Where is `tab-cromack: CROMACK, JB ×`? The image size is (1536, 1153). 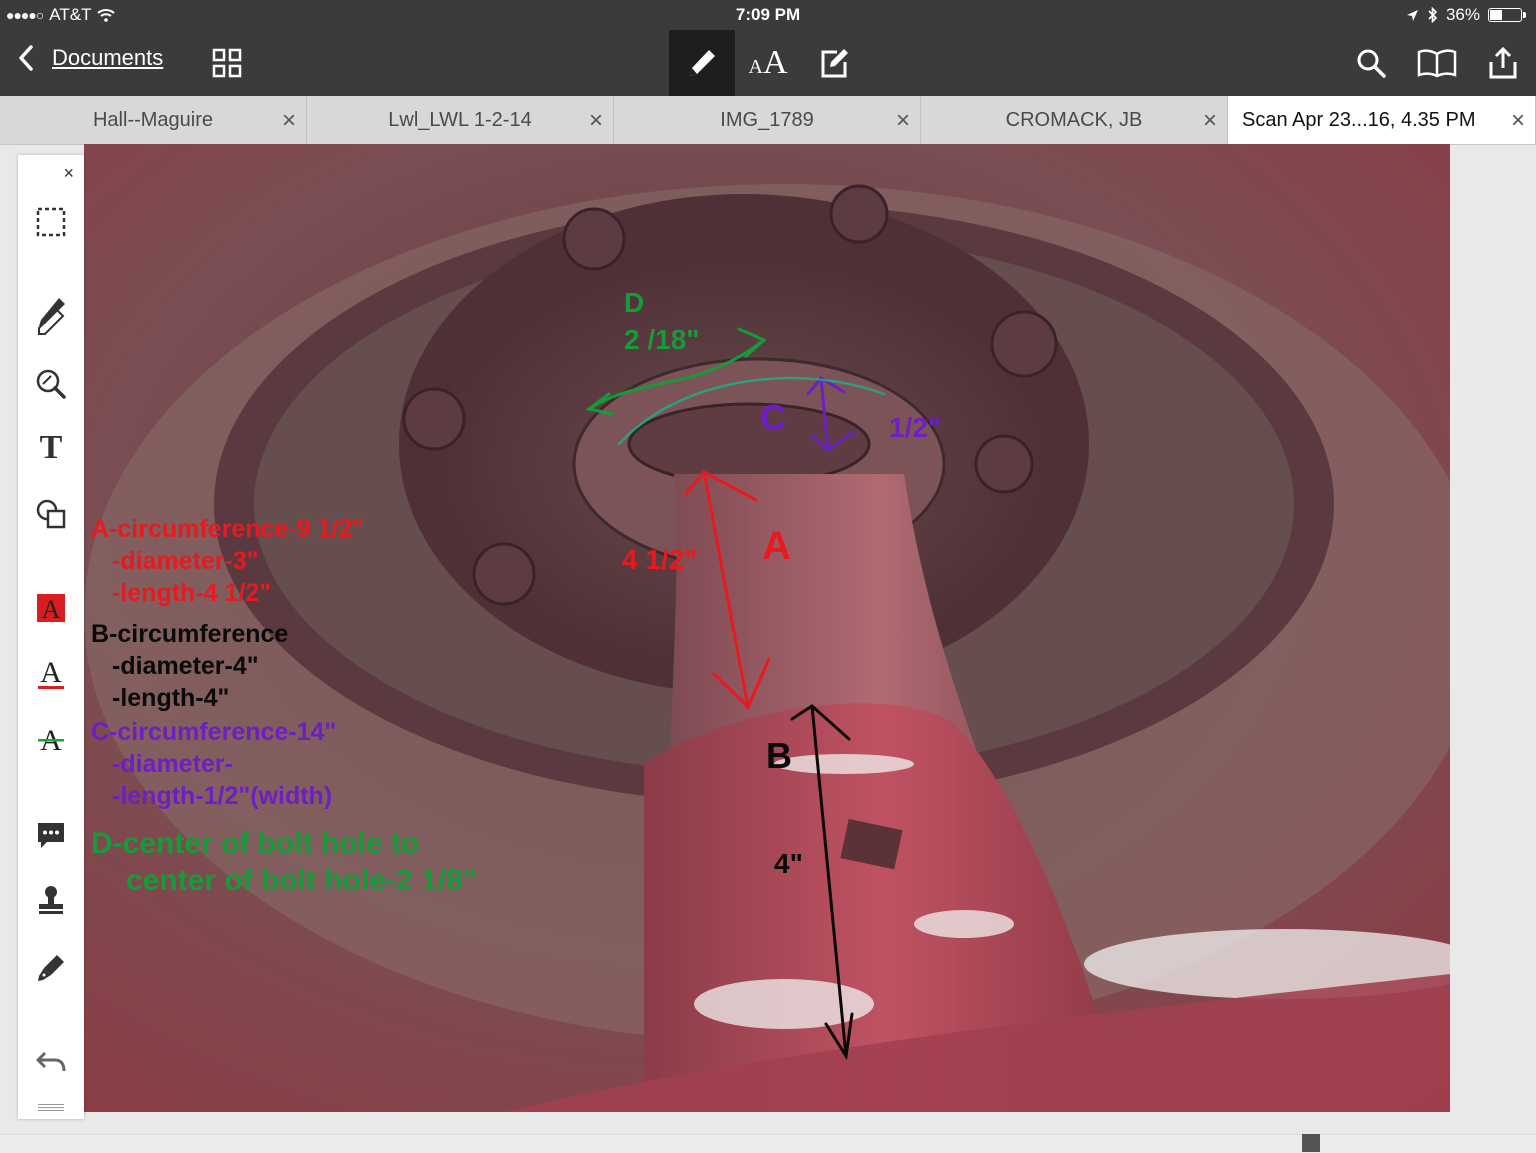 tab-cromack: CROMACK, JB × is located at coordinates (1074, 120).